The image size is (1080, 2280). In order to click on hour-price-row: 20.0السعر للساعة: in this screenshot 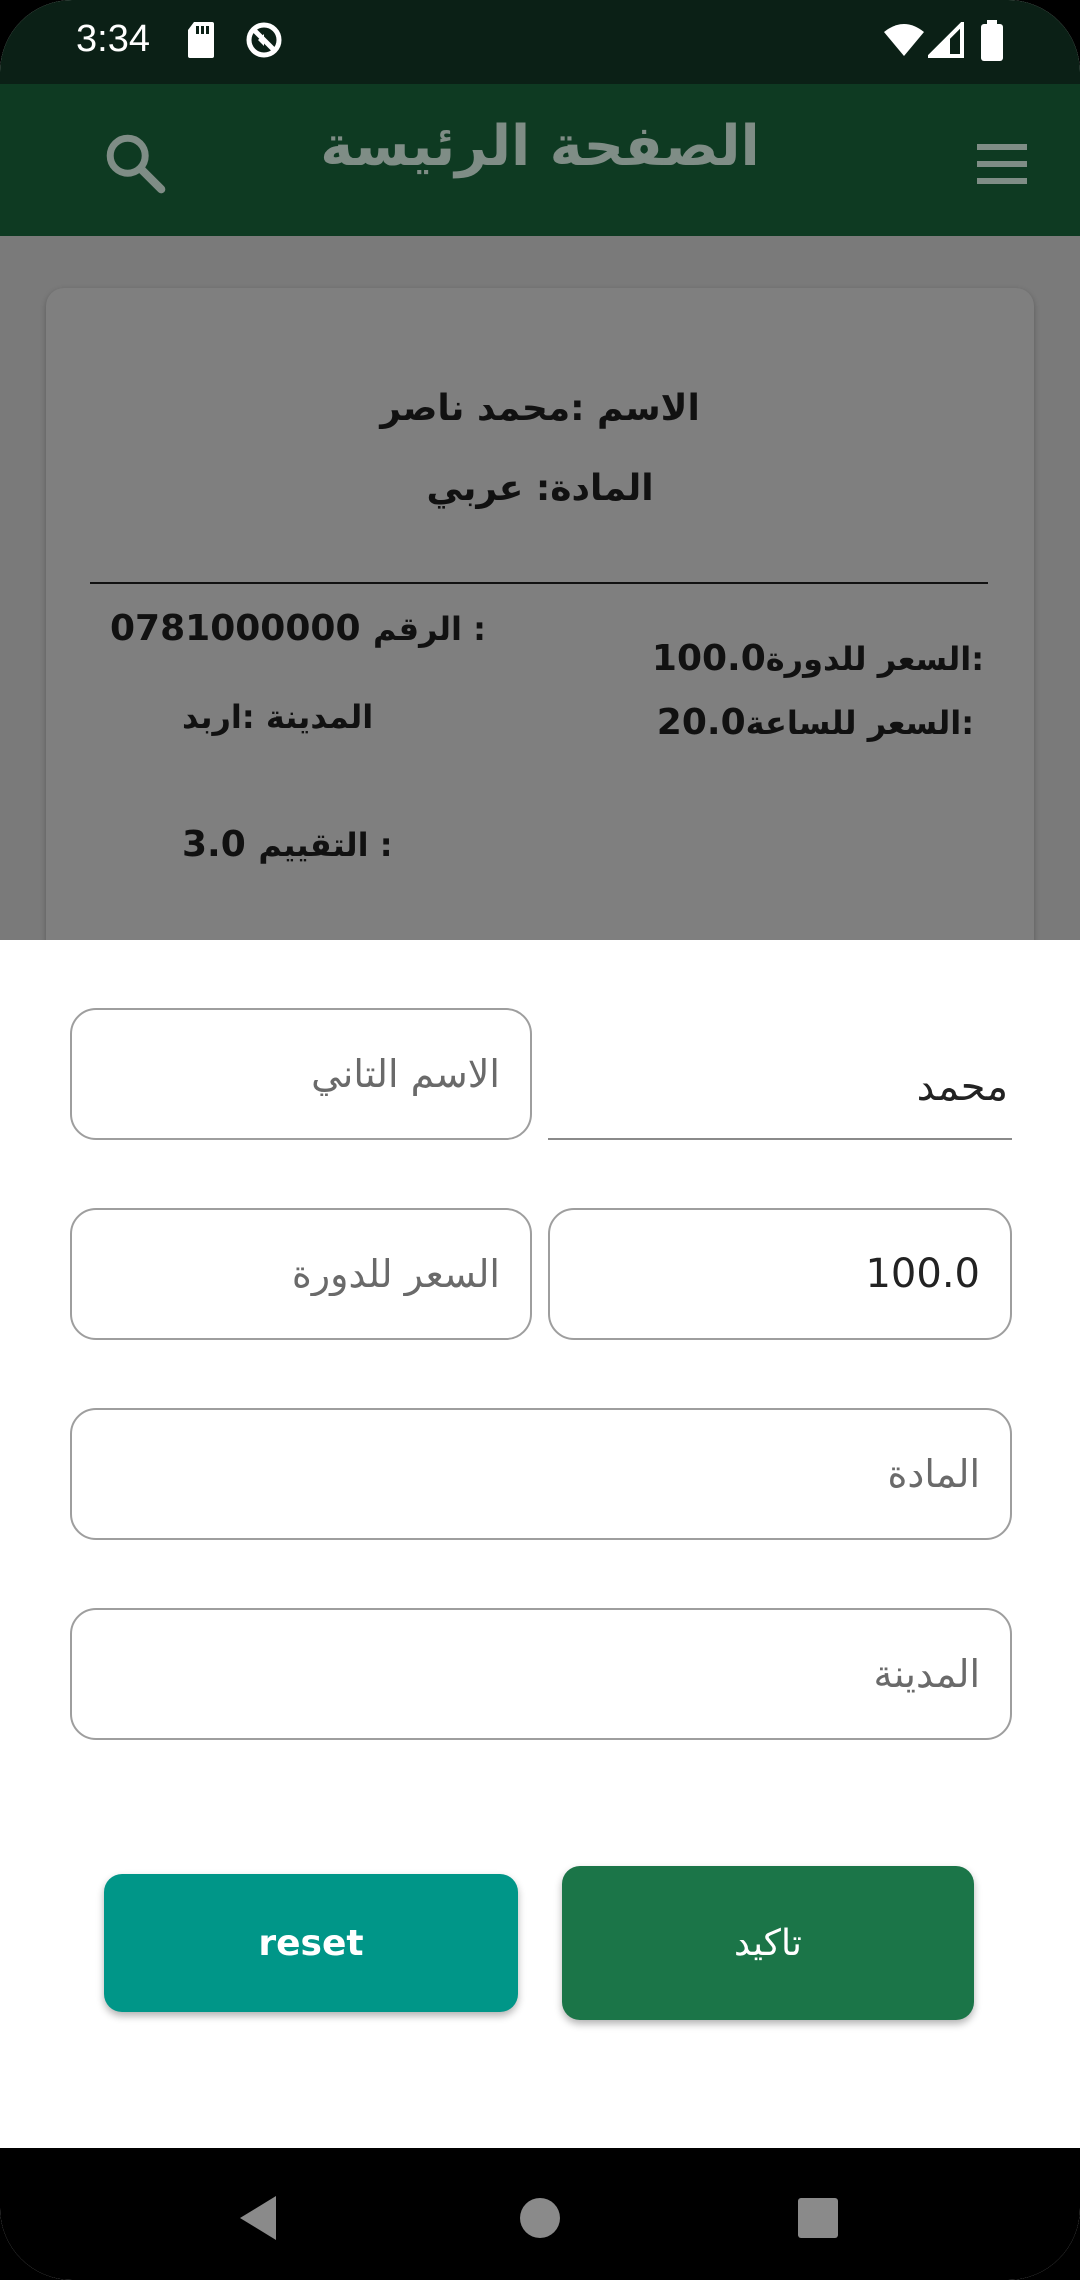, I will do `click(815, 722)`.